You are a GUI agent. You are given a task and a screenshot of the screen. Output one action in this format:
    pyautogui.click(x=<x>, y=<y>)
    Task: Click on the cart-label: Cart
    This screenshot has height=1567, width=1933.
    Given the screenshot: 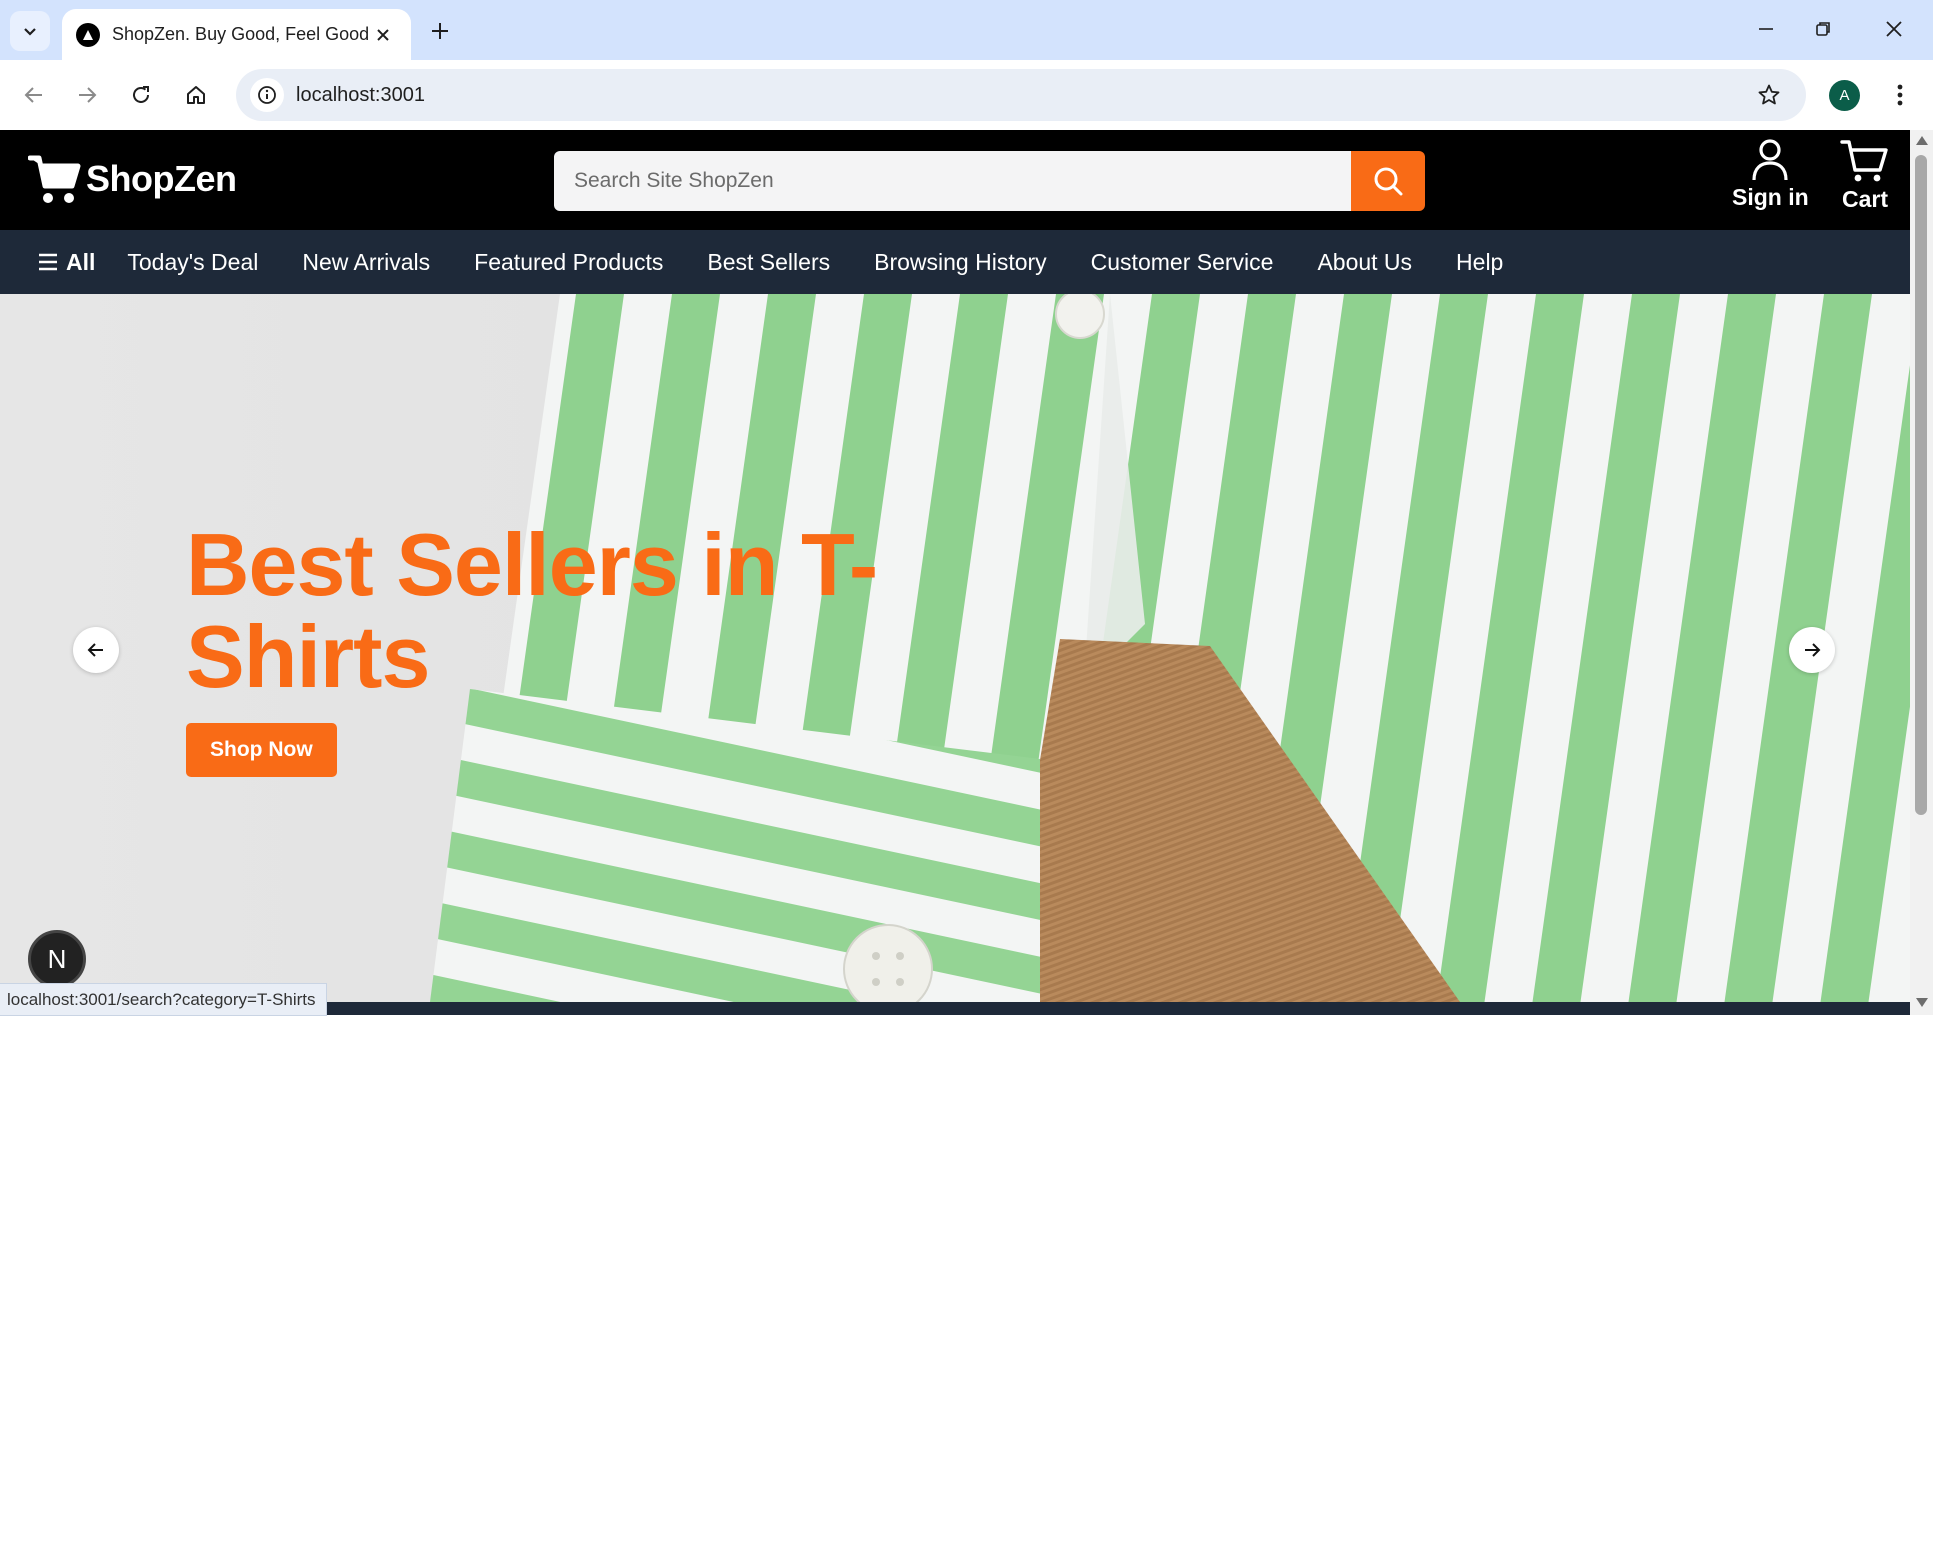 What is the action you would take?
    pyautogui.click(x=1864, y=199)
    